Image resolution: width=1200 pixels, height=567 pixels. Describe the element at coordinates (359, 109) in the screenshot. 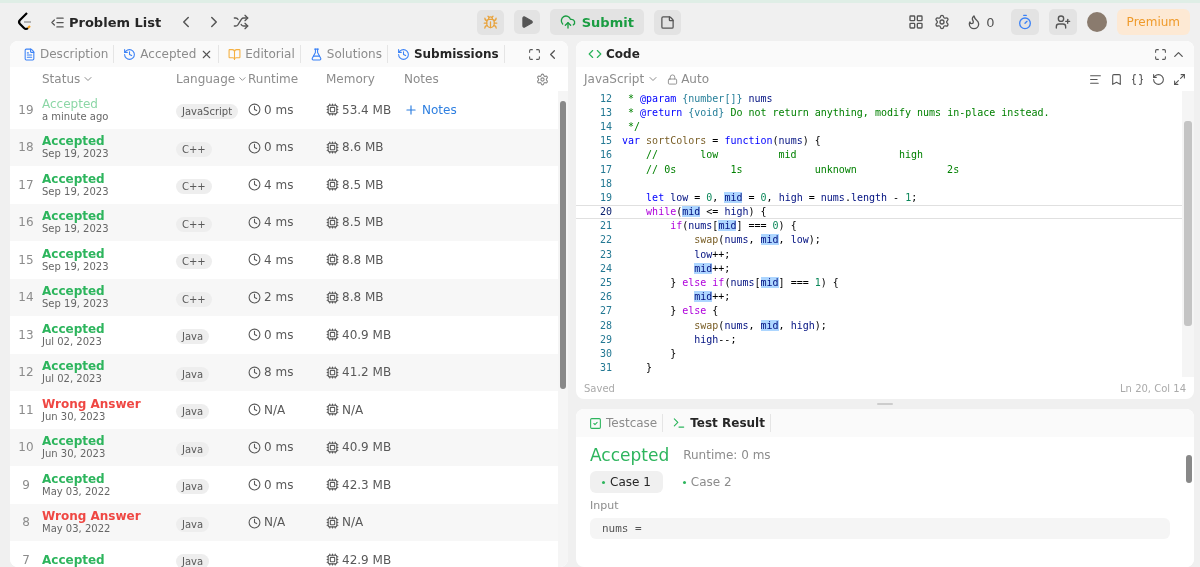

I see `memory-text: 53.4 MB` at that location.